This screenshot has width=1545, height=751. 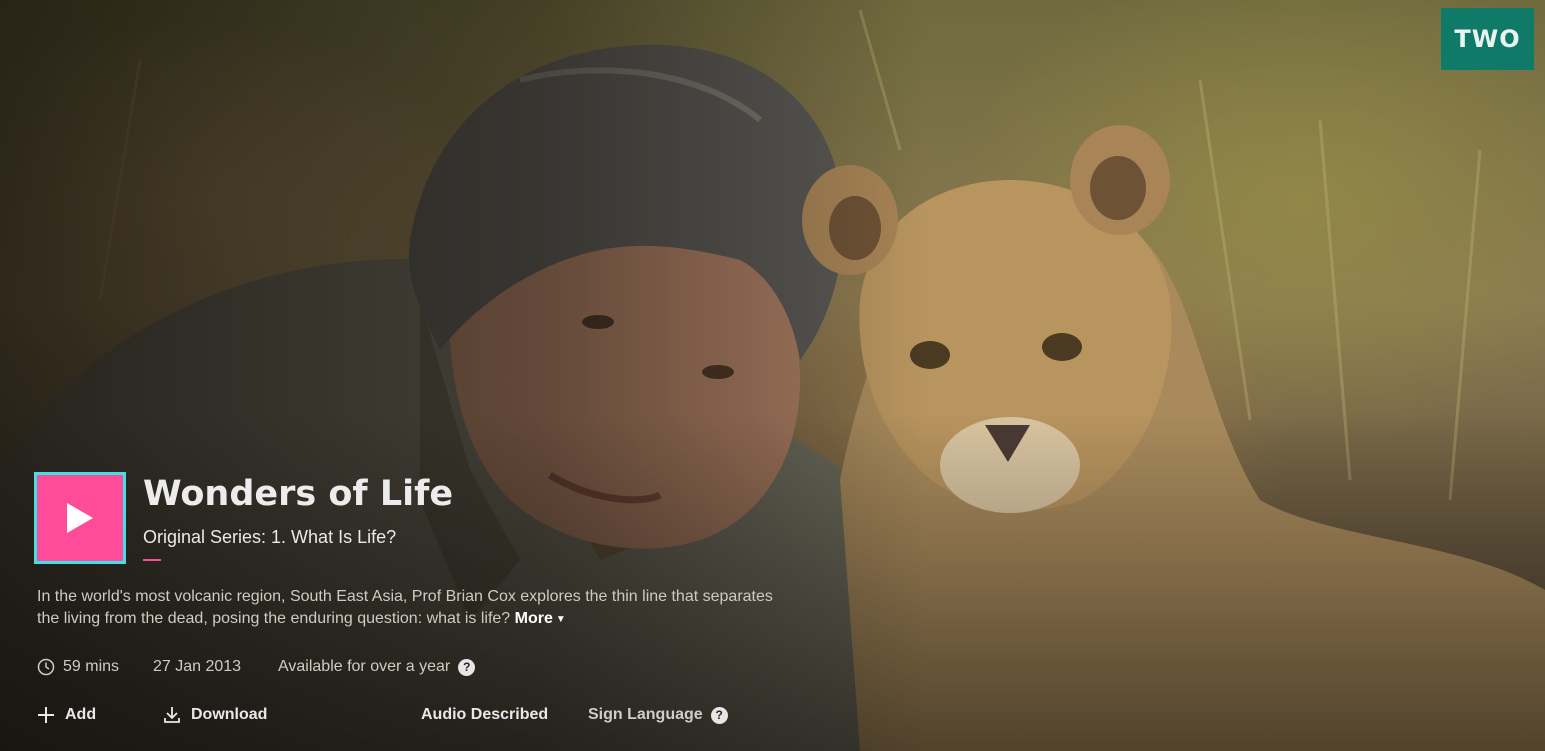 What do you see at coordinates (172, 715) in the screenshot?
I see `download-icon` at bounding box center [172, 715].